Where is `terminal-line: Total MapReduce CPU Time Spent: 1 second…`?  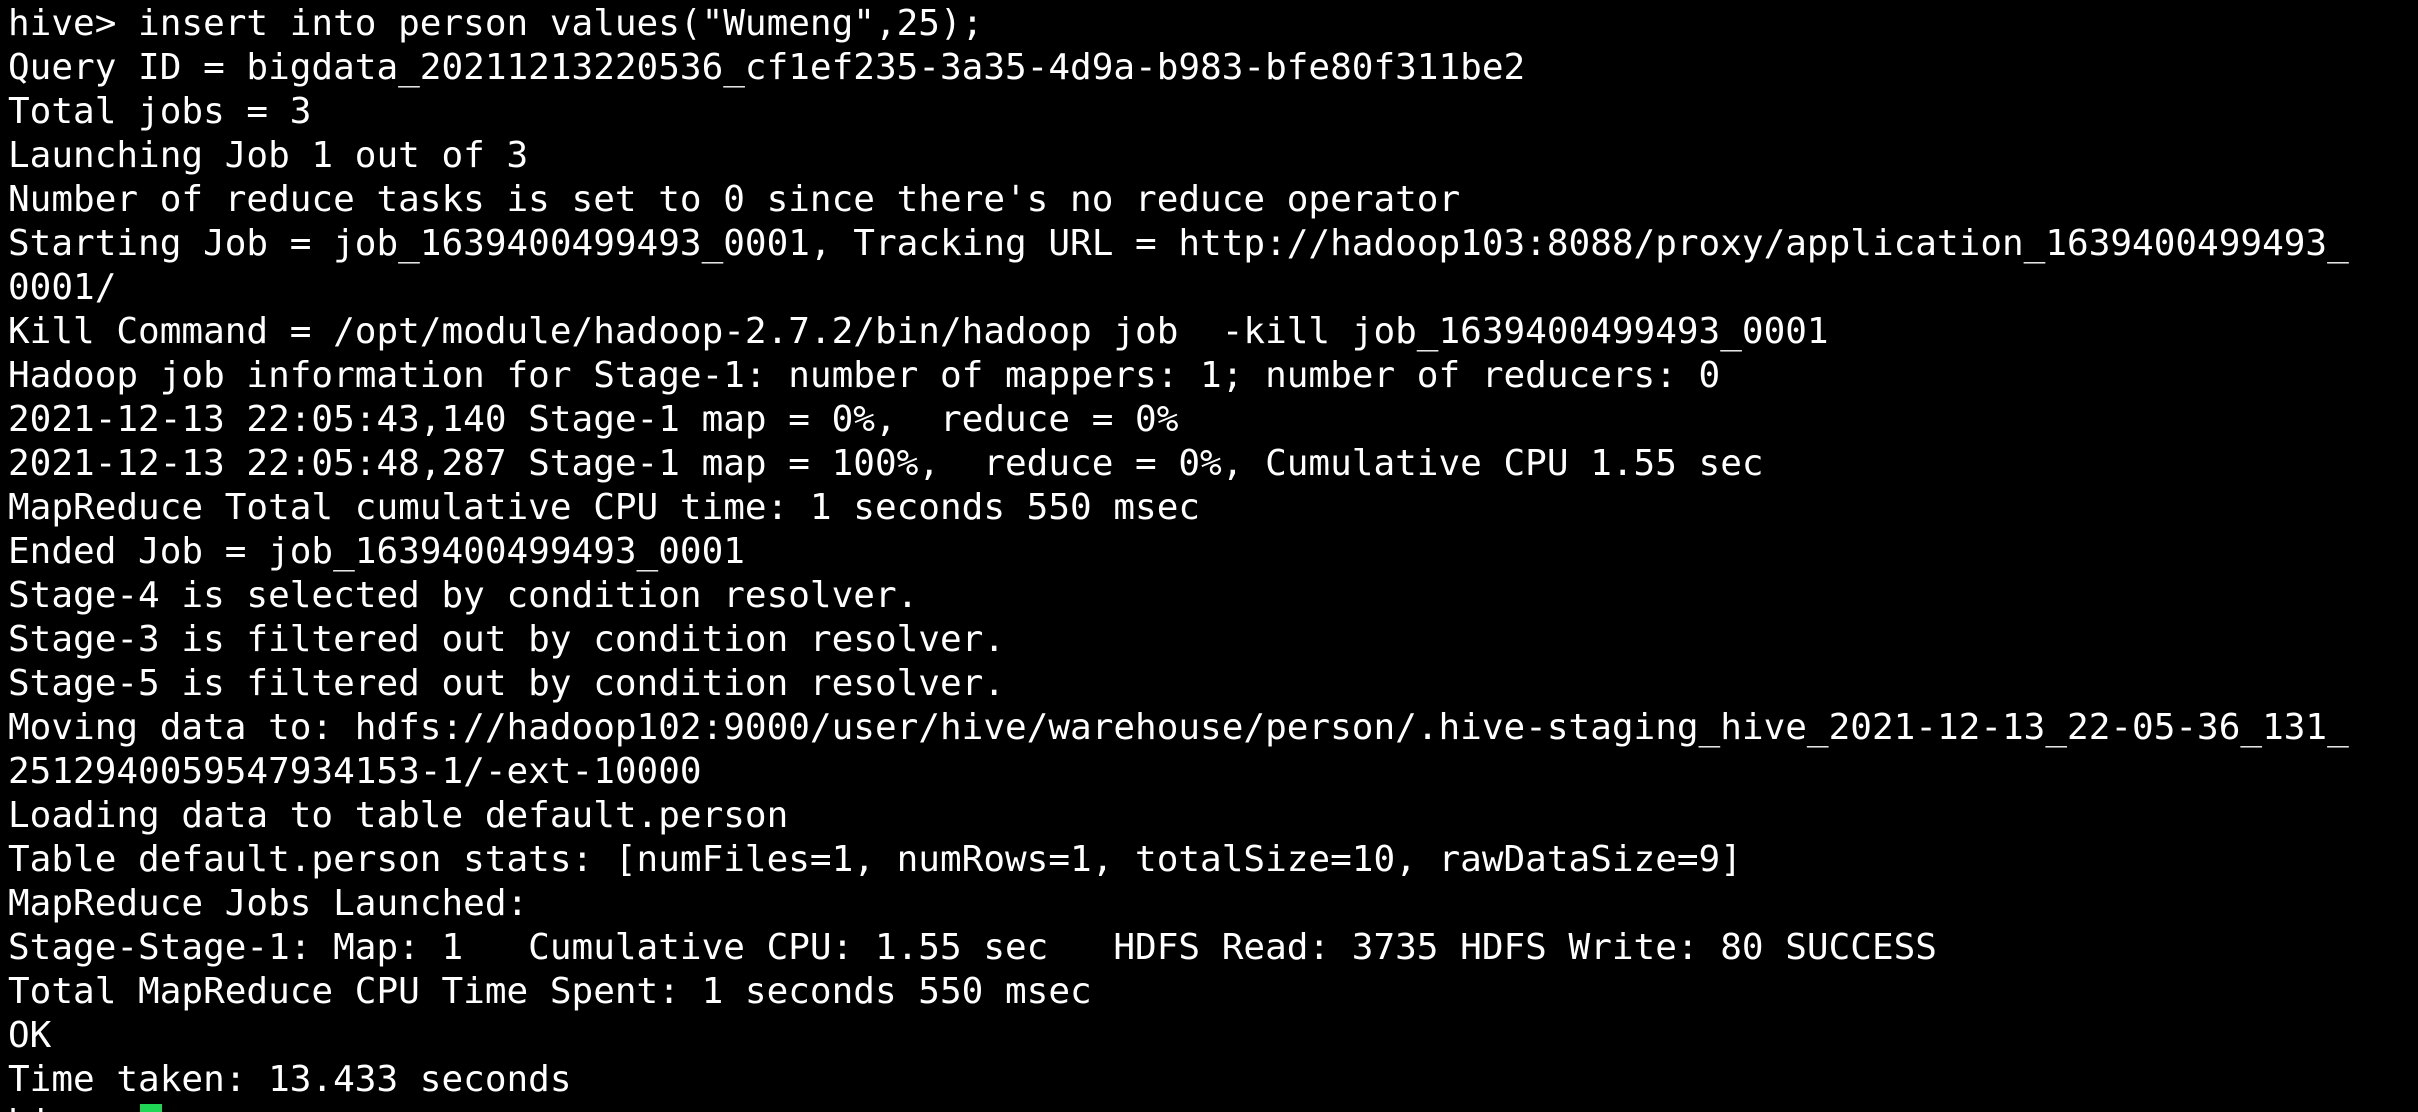 terminal-line: Total MapReduce CPU Time Spent: 1 second… is located at coordinates (550, 991).